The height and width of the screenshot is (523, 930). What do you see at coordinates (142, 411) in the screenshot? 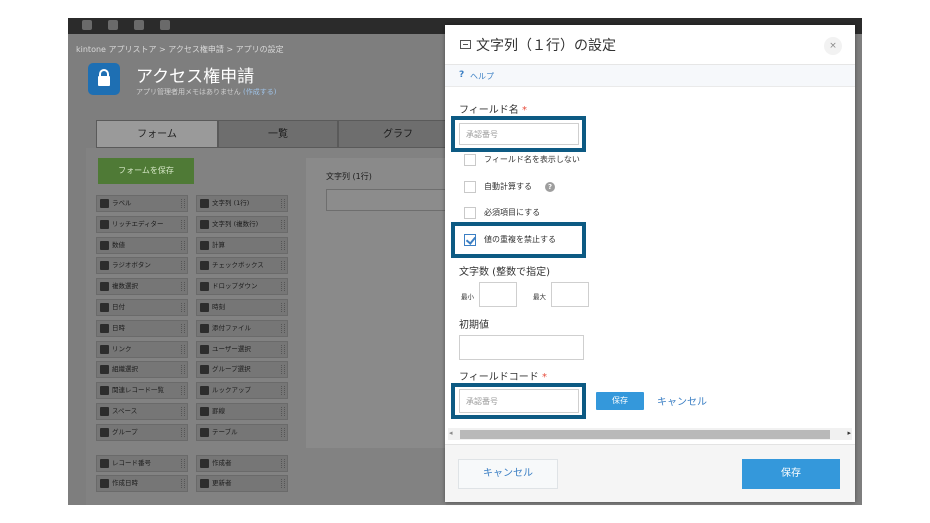
I see `palette-item: スペース` at bounding box center [142, 411].